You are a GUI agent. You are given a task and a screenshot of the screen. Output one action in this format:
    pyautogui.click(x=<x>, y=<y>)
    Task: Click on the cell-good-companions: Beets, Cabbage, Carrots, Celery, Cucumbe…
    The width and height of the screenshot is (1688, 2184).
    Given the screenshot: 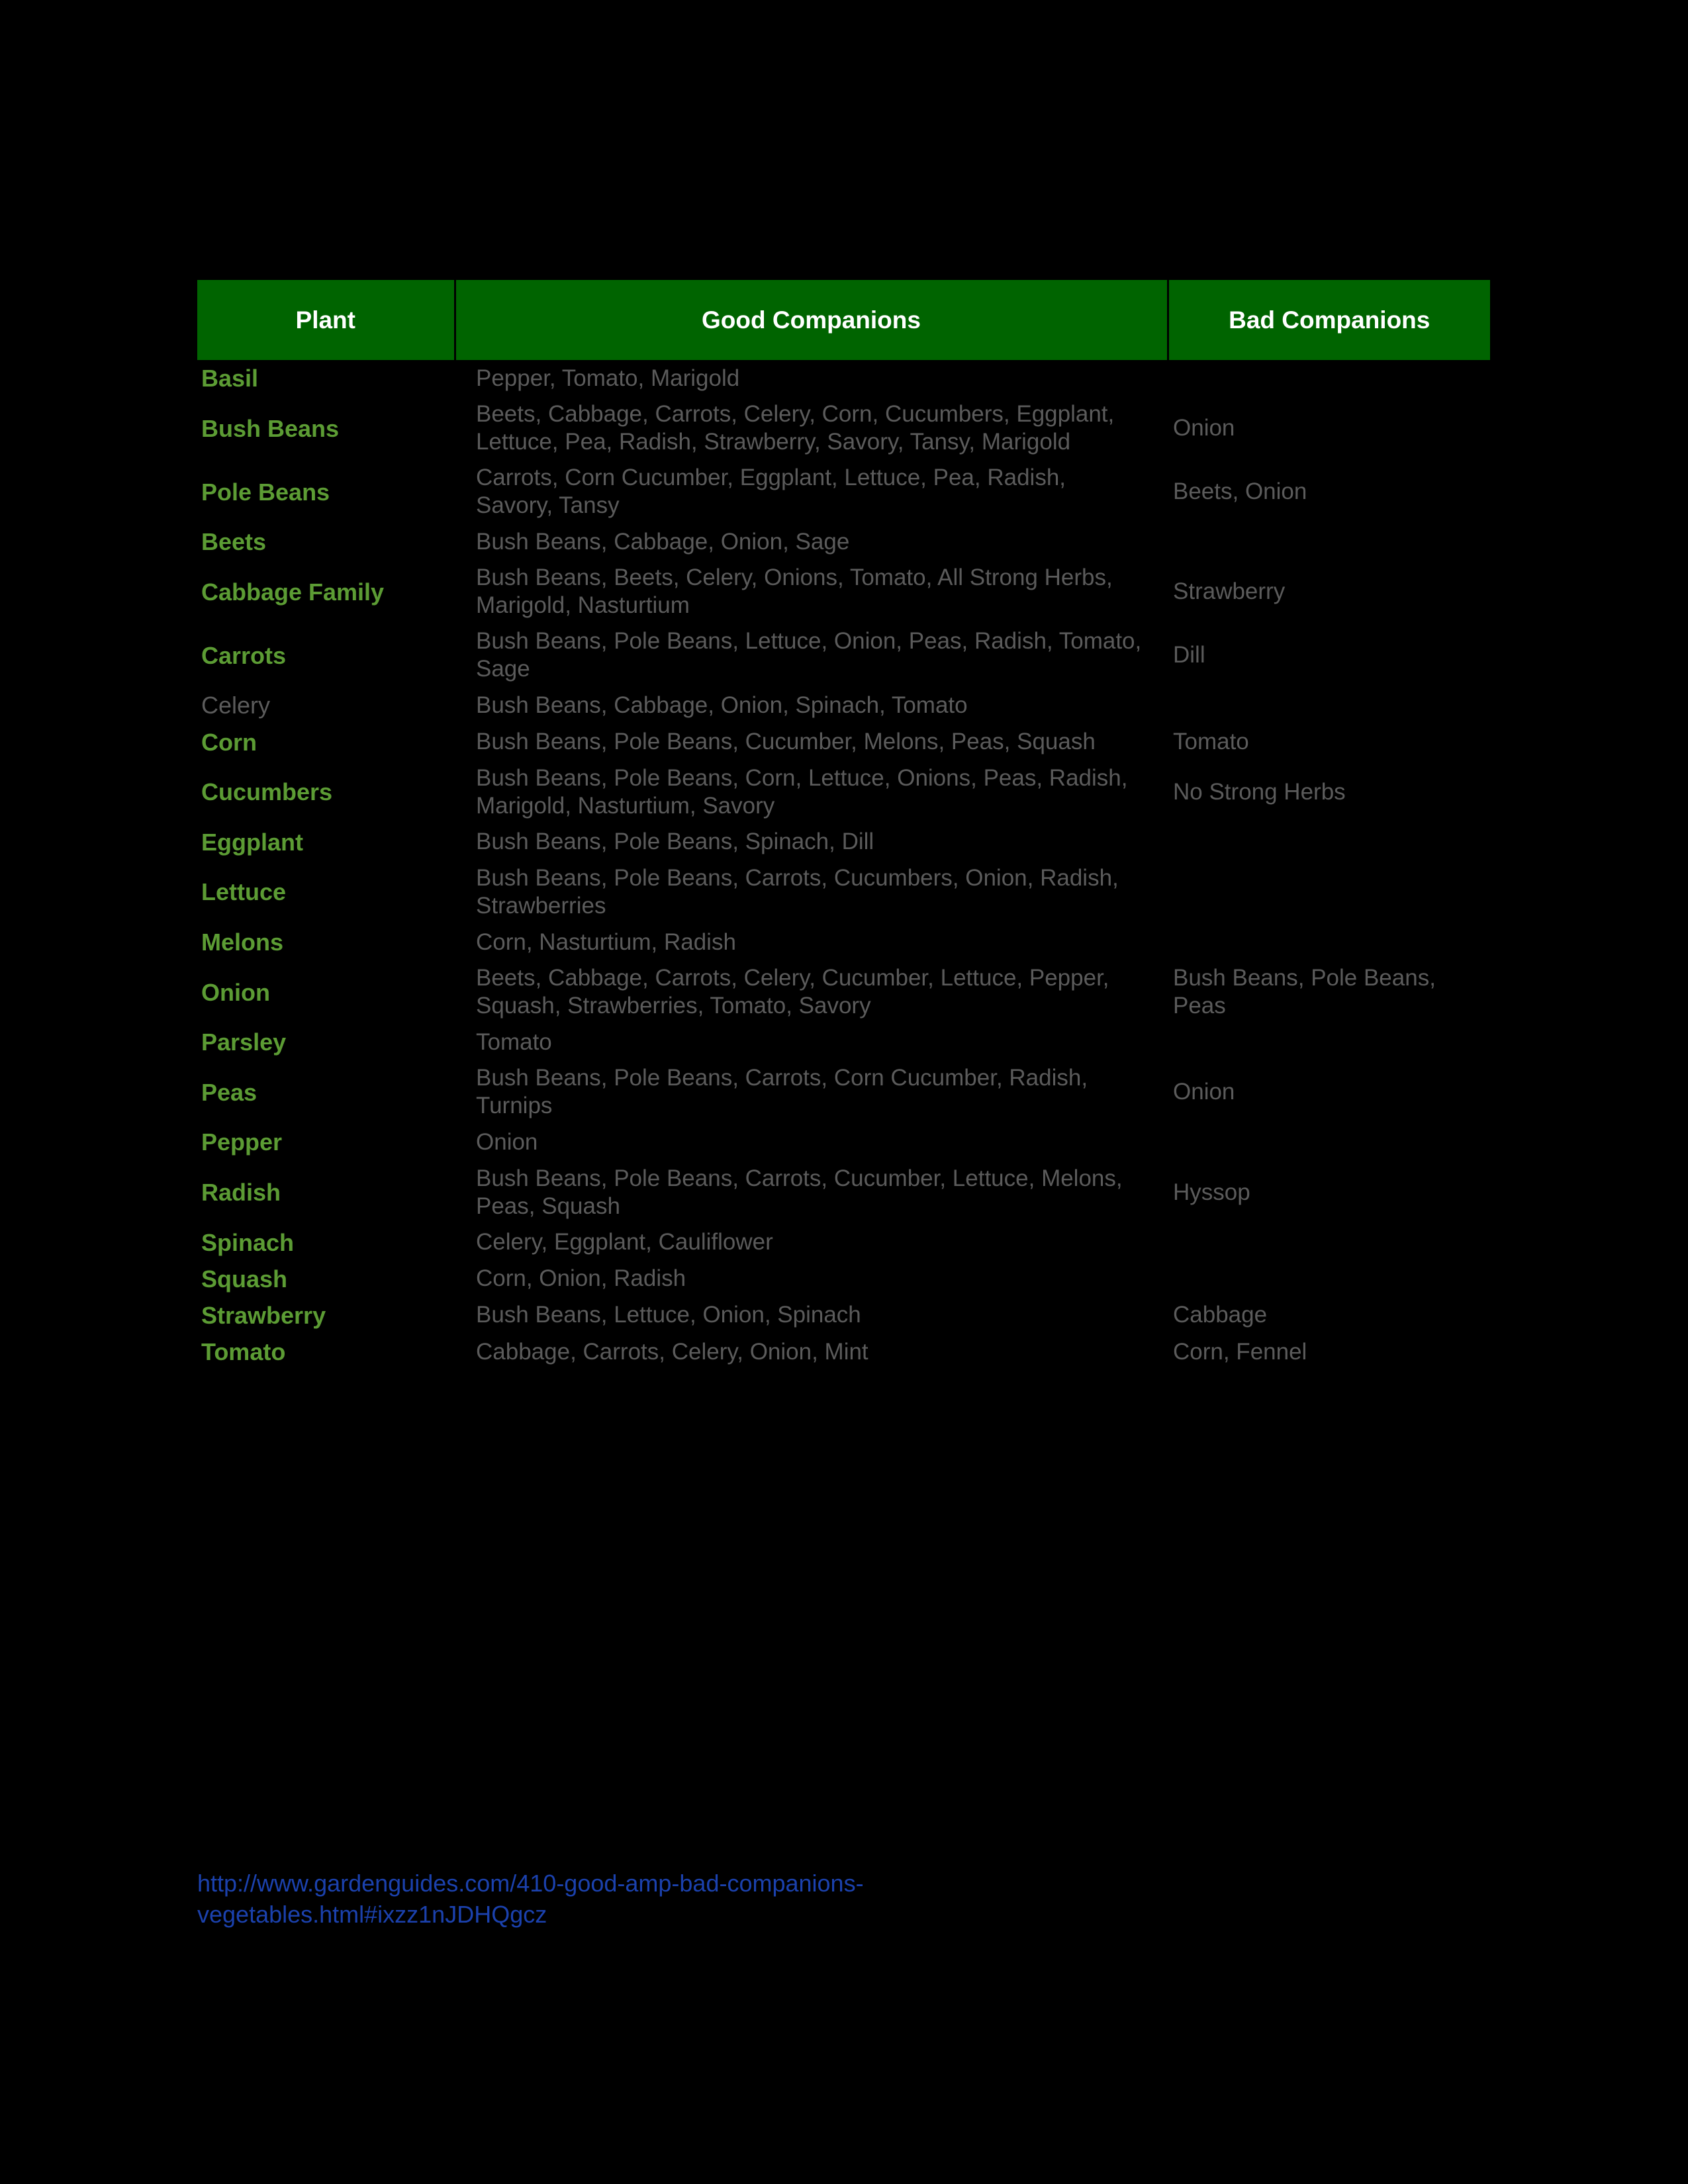 What is the action you would take?
    pyautogui.click(x=792, y=992)
    